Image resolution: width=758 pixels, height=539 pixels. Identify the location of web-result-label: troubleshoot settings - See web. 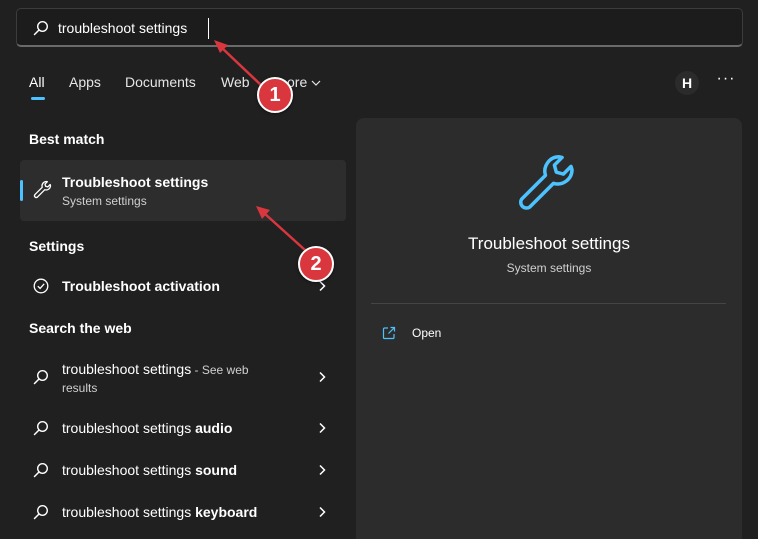
(155, 369).